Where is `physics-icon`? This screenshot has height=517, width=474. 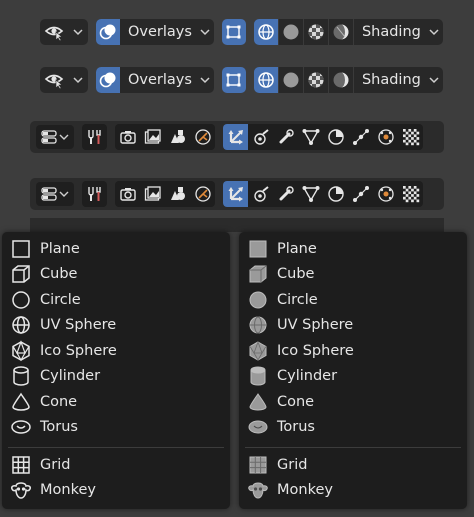 physics-icon is located at coordinates (310, 137).